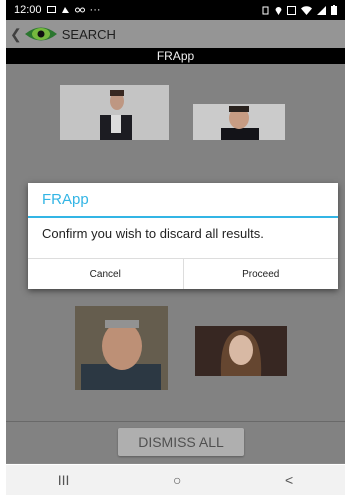 The height and width of the screenshot is (495, 351). Describe the element at coordinates (175, 10) in the screenshot. I see `status-bar: 12:00 ···` at that location.